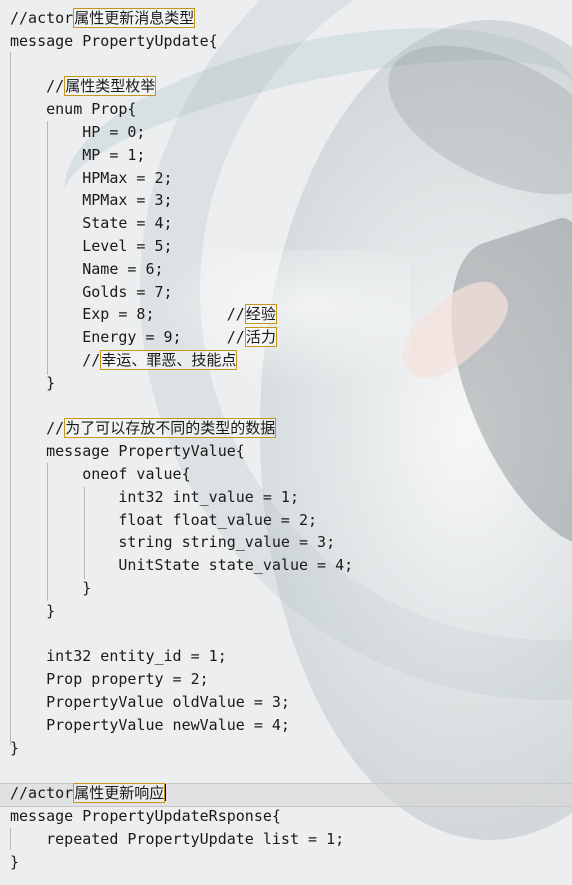  Describe the element at coordinates (169, 360) in the screenshot. I see `highlighted-comment-text: 幸运、罪恶、技能点` at that location.